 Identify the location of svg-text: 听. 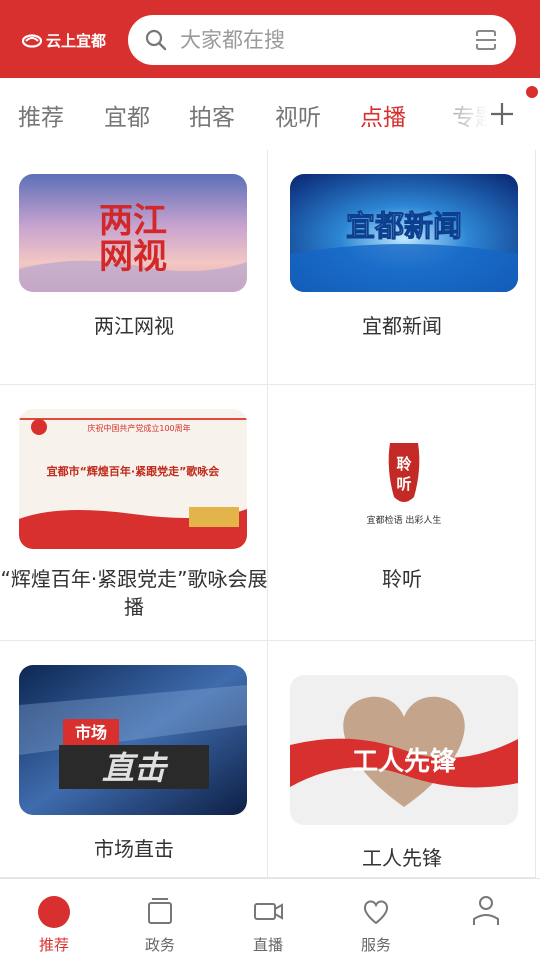
(403, 484).